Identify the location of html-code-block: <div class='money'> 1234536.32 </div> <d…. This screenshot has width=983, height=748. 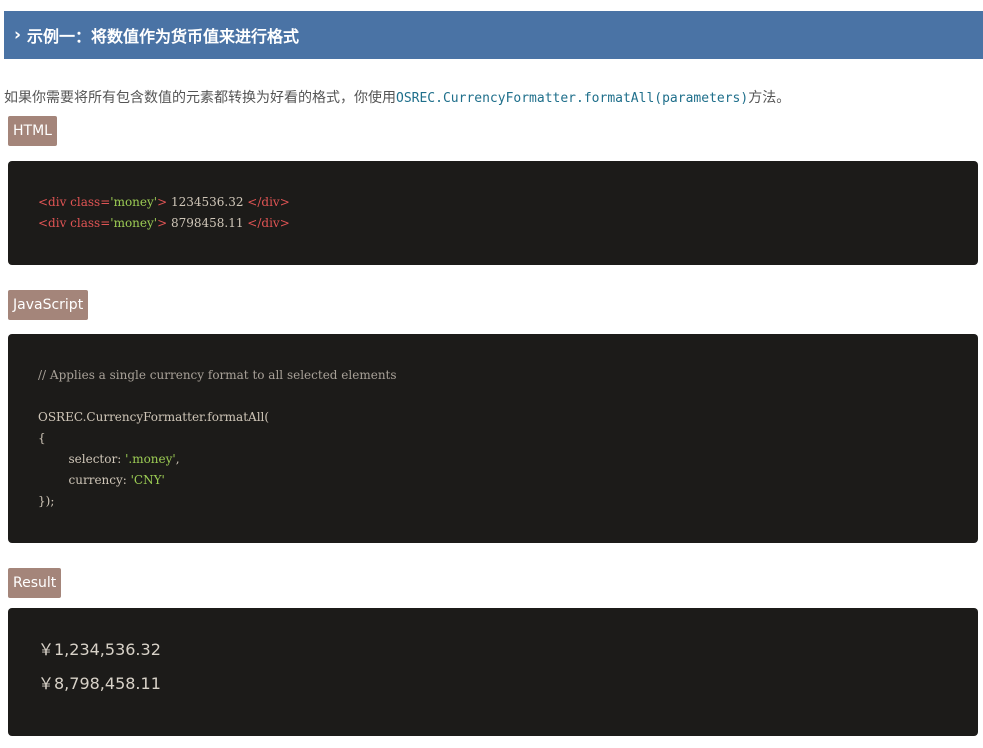
(493, 213).